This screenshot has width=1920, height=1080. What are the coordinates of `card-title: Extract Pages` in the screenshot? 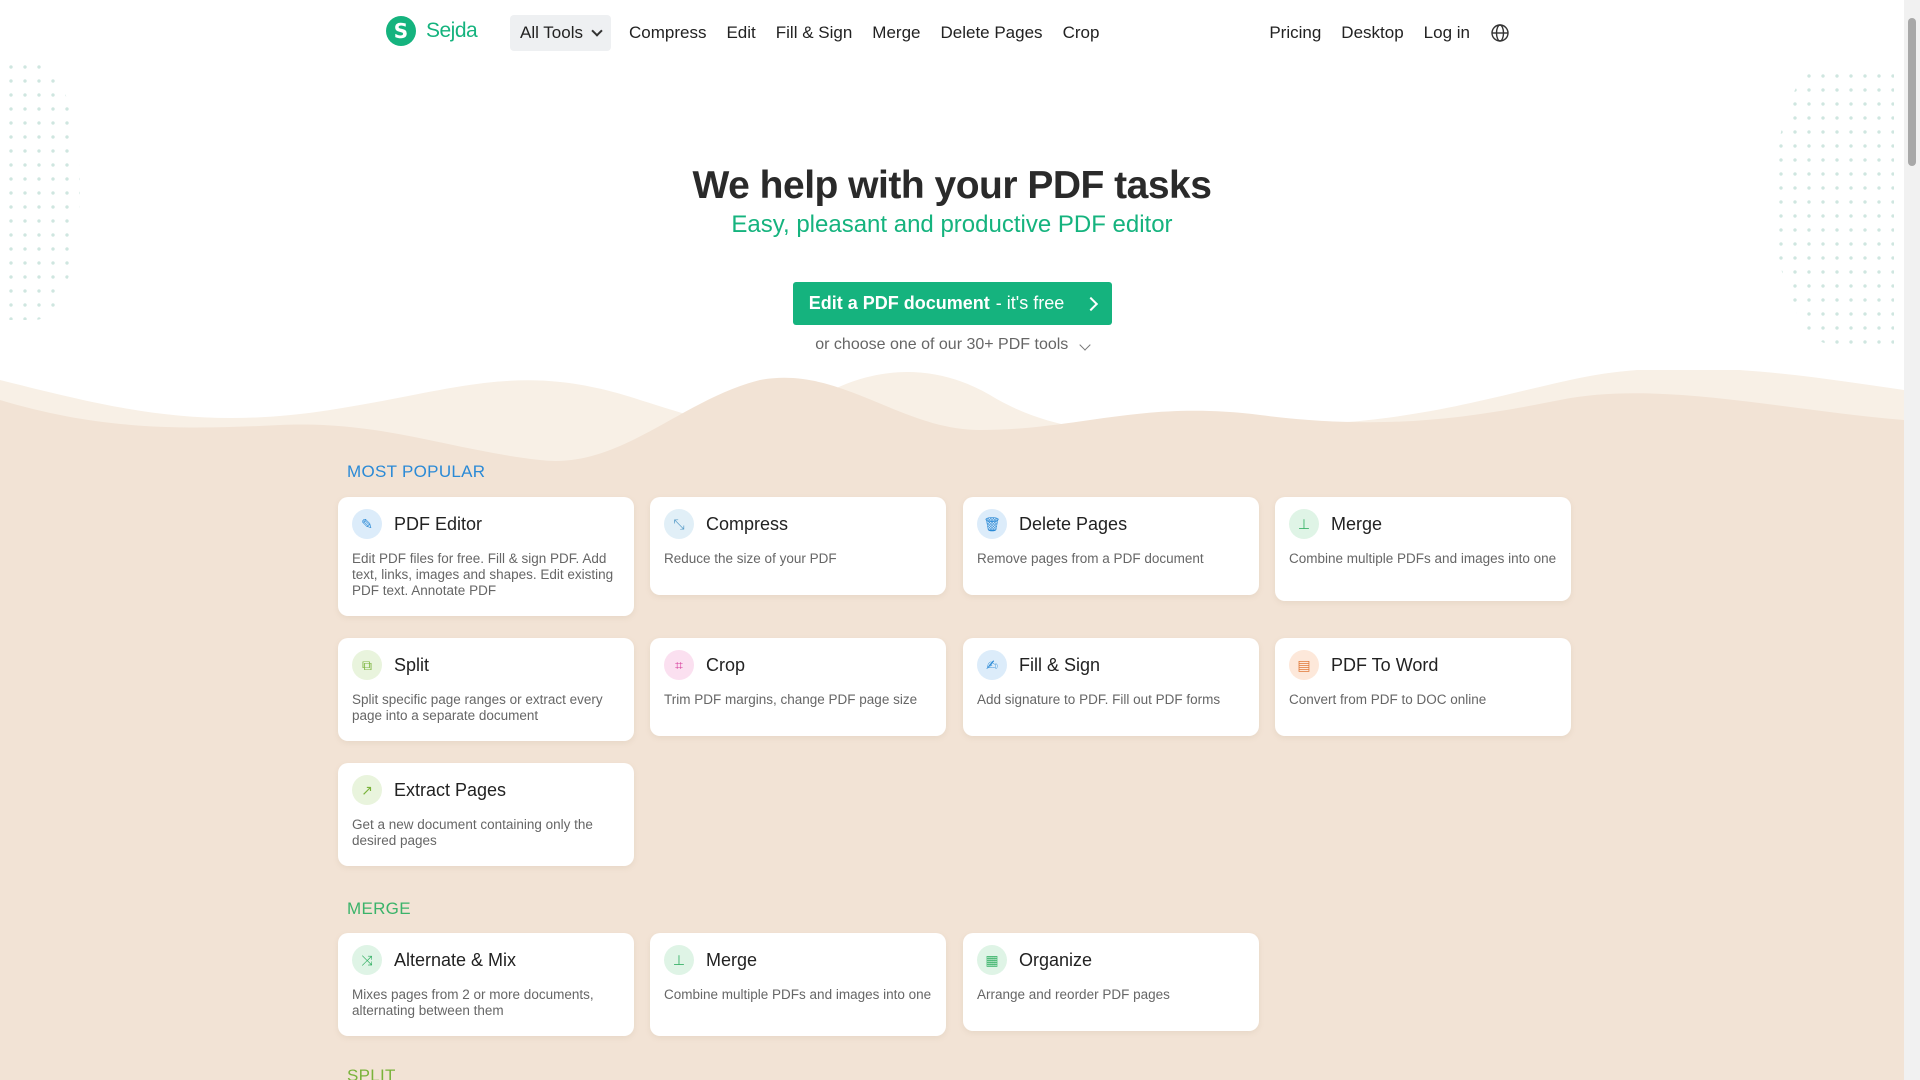 It's located at (450, 789).